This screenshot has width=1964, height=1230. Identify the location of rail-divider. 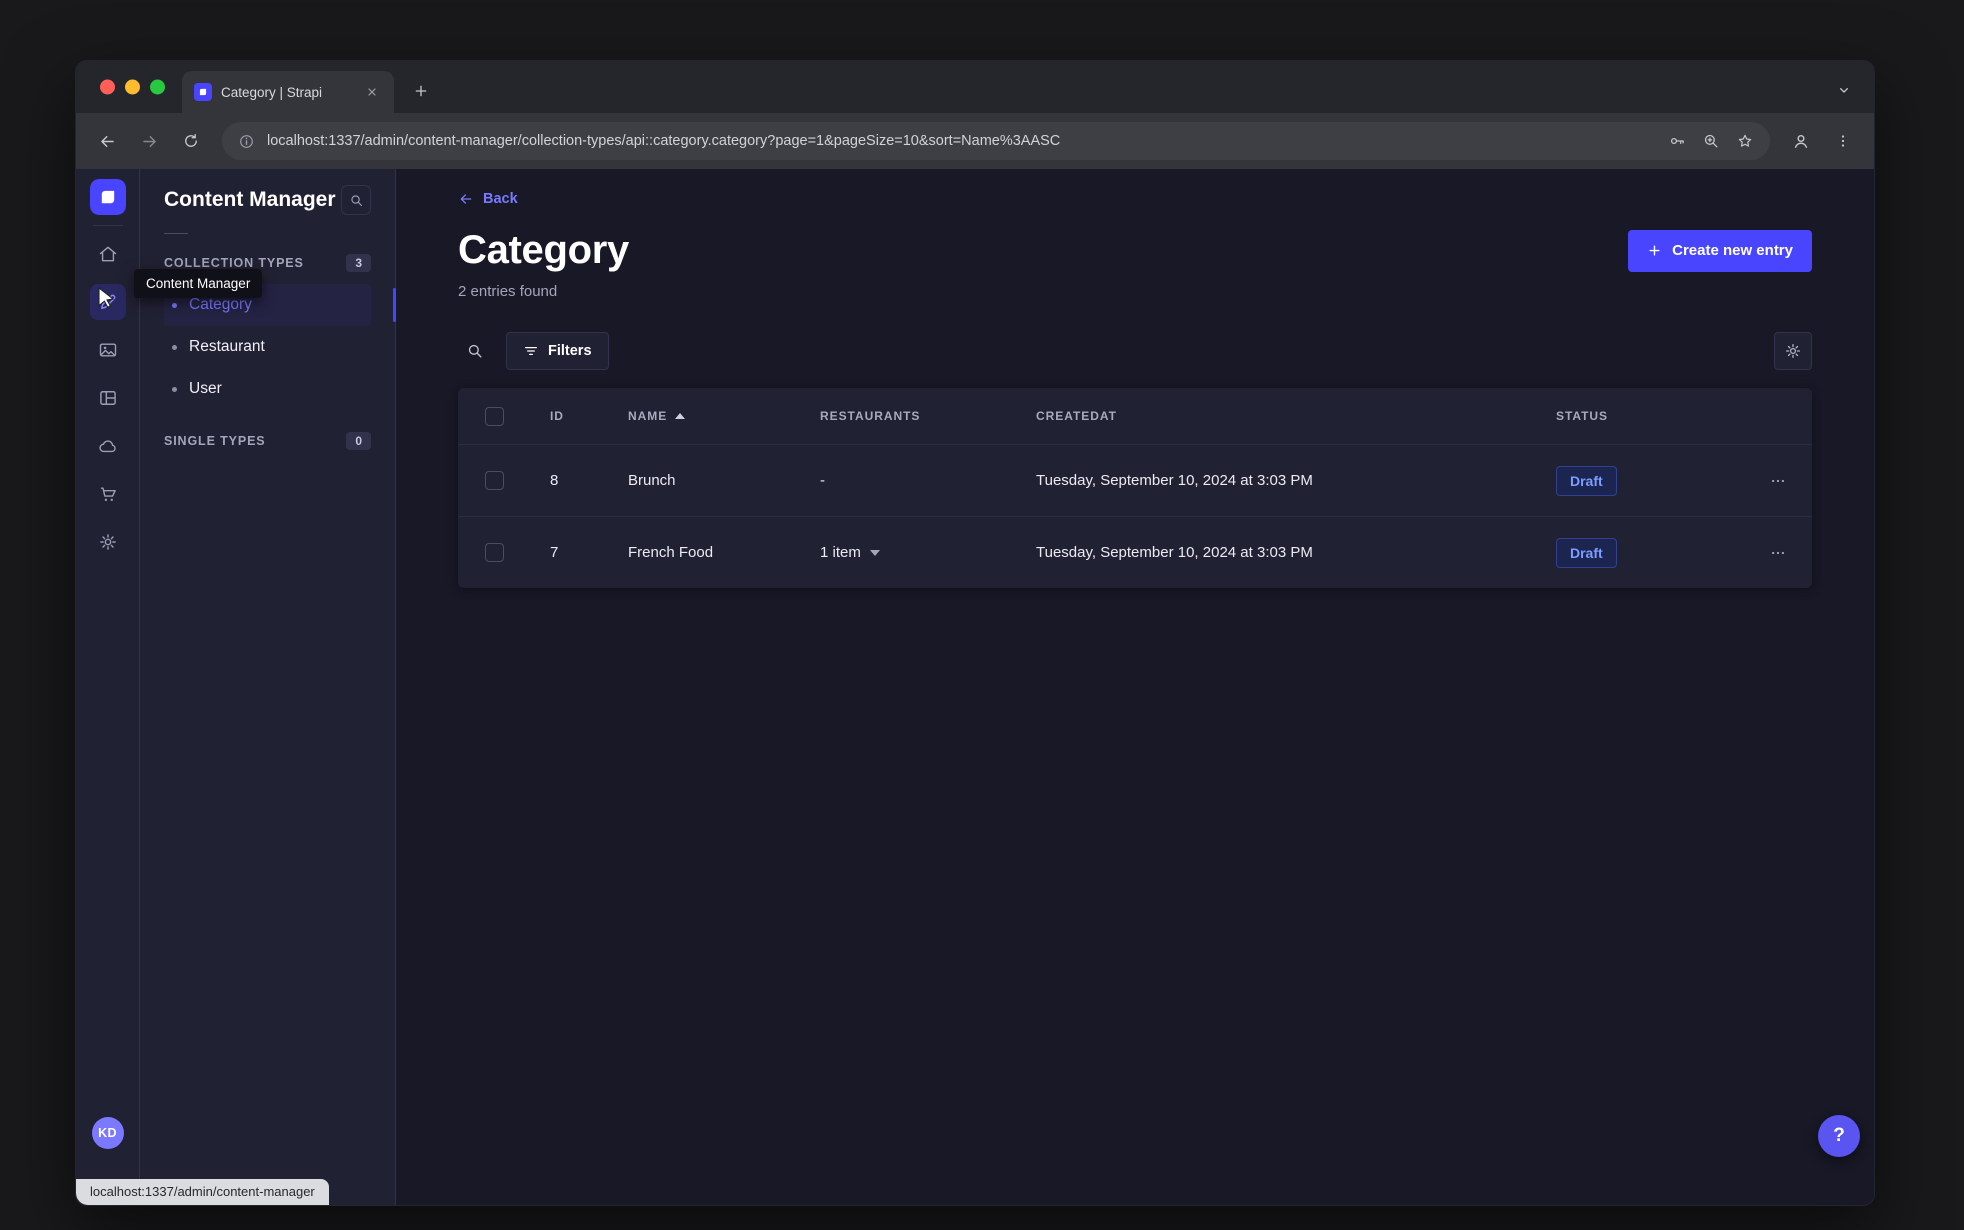
(107, 225).